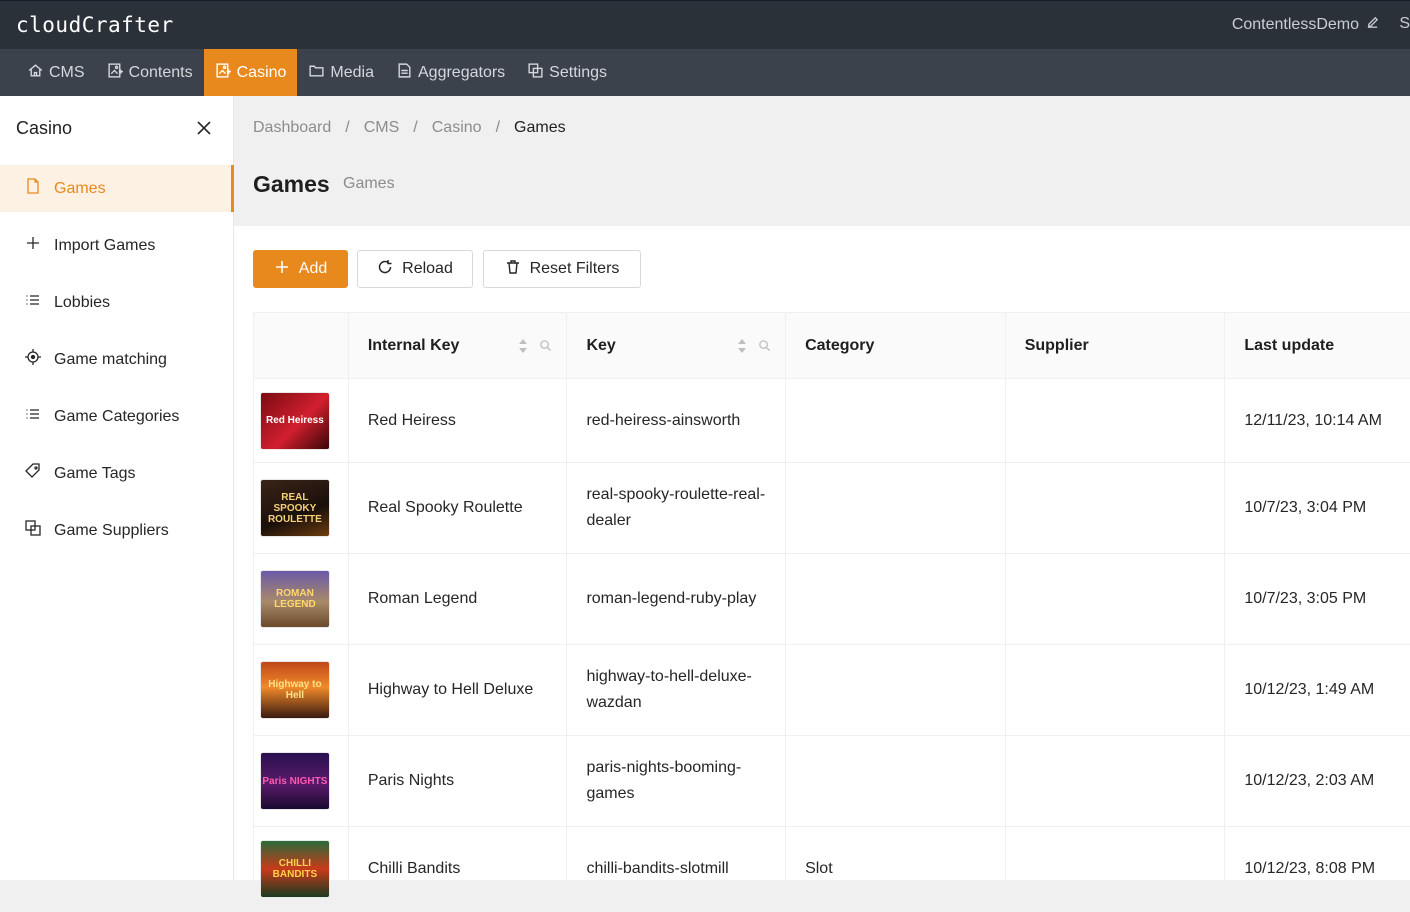  I want to click on nav-casino: Casino, so click(250, 72).